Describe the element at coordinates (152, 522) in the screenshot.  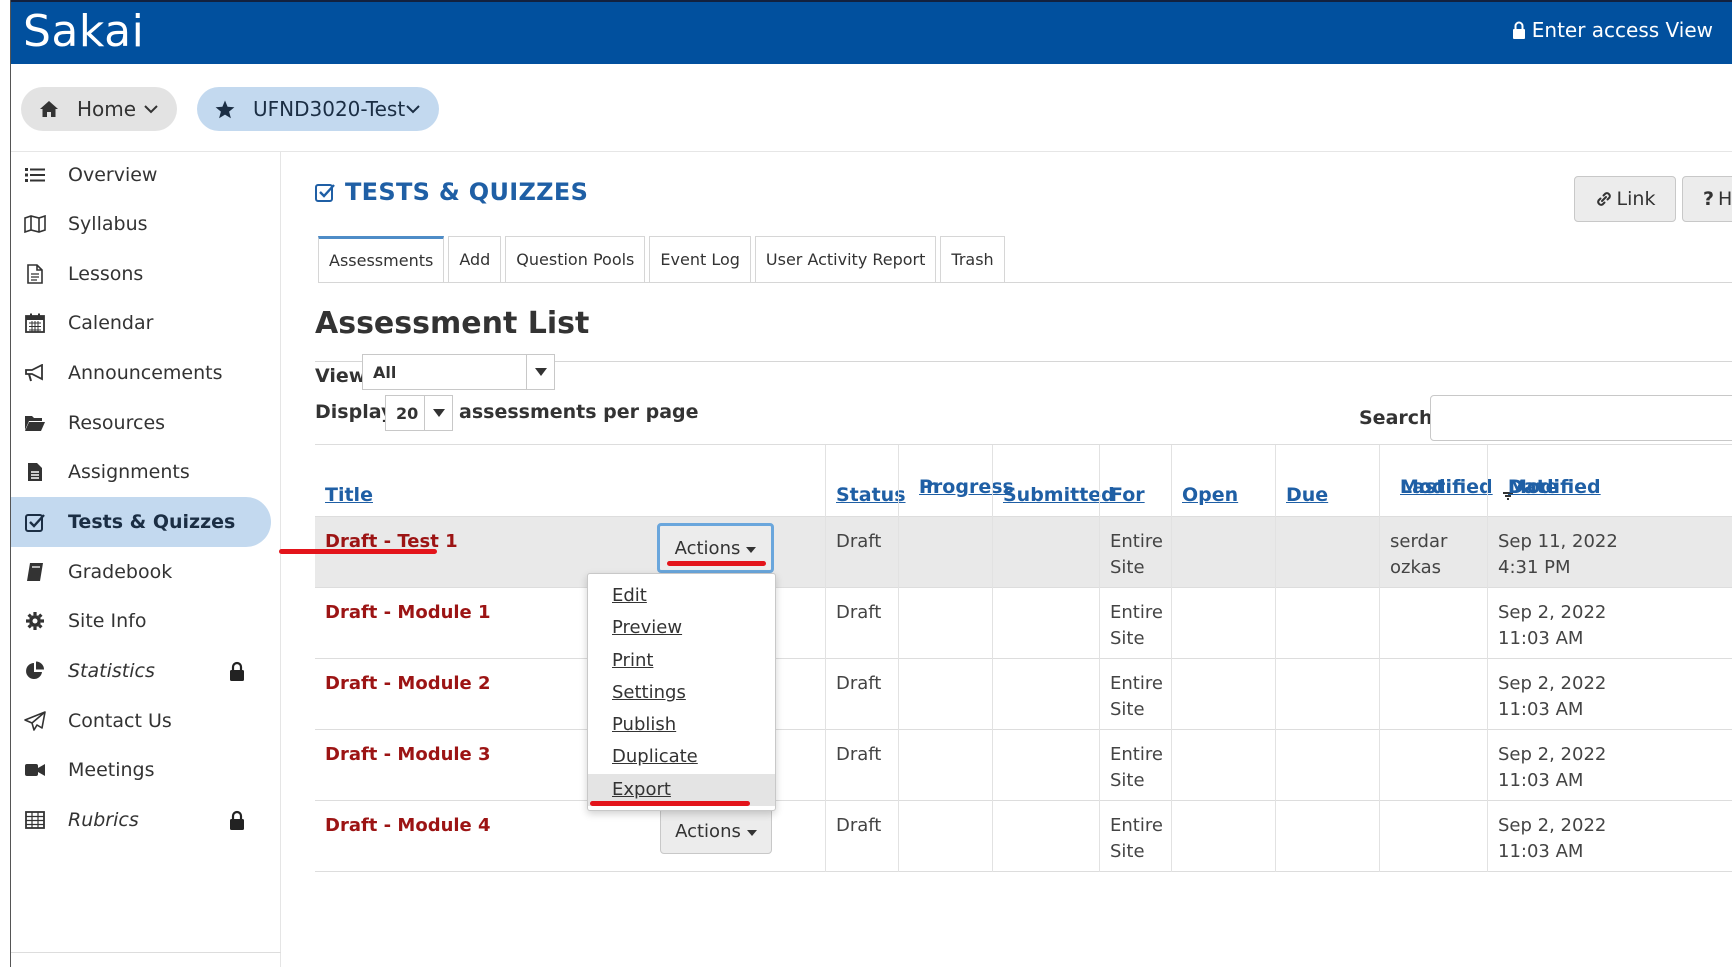
I see `tool-label: Tests & Quizzes` at that location.